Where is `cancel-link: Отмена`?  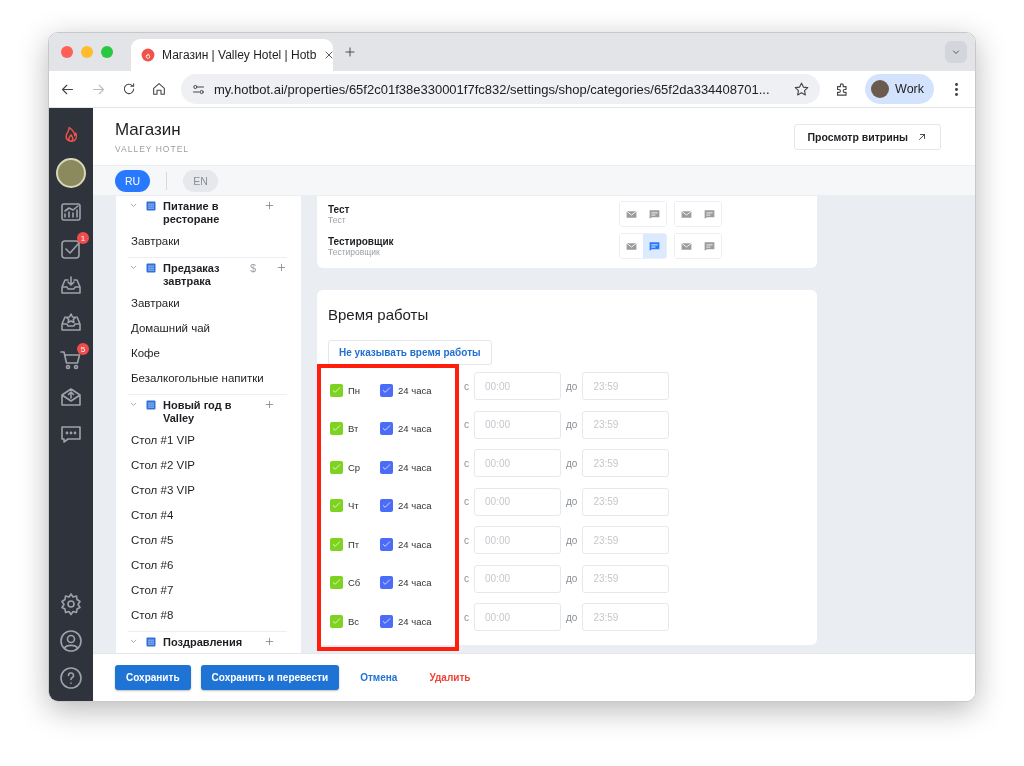 cancel-link: Отмена is located at coordinates (379, 677).